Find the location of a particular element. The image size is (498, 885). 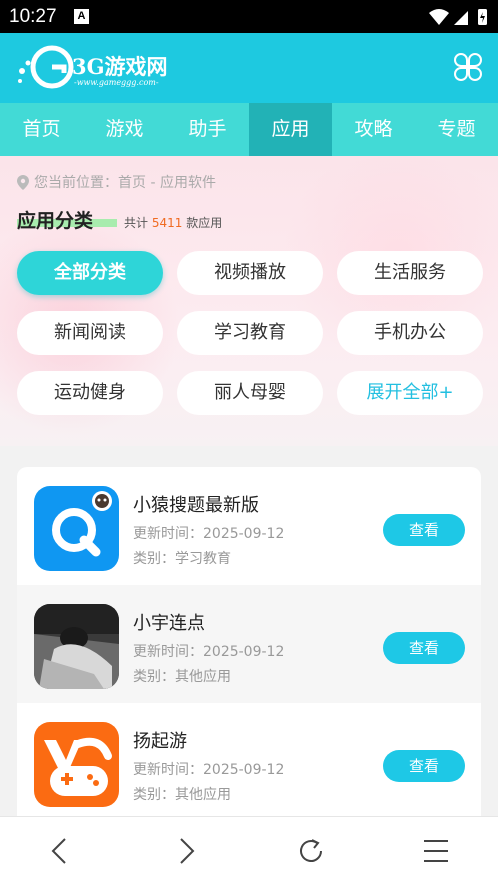

app-name: 扬起游 is located at coordinates (160, 740).